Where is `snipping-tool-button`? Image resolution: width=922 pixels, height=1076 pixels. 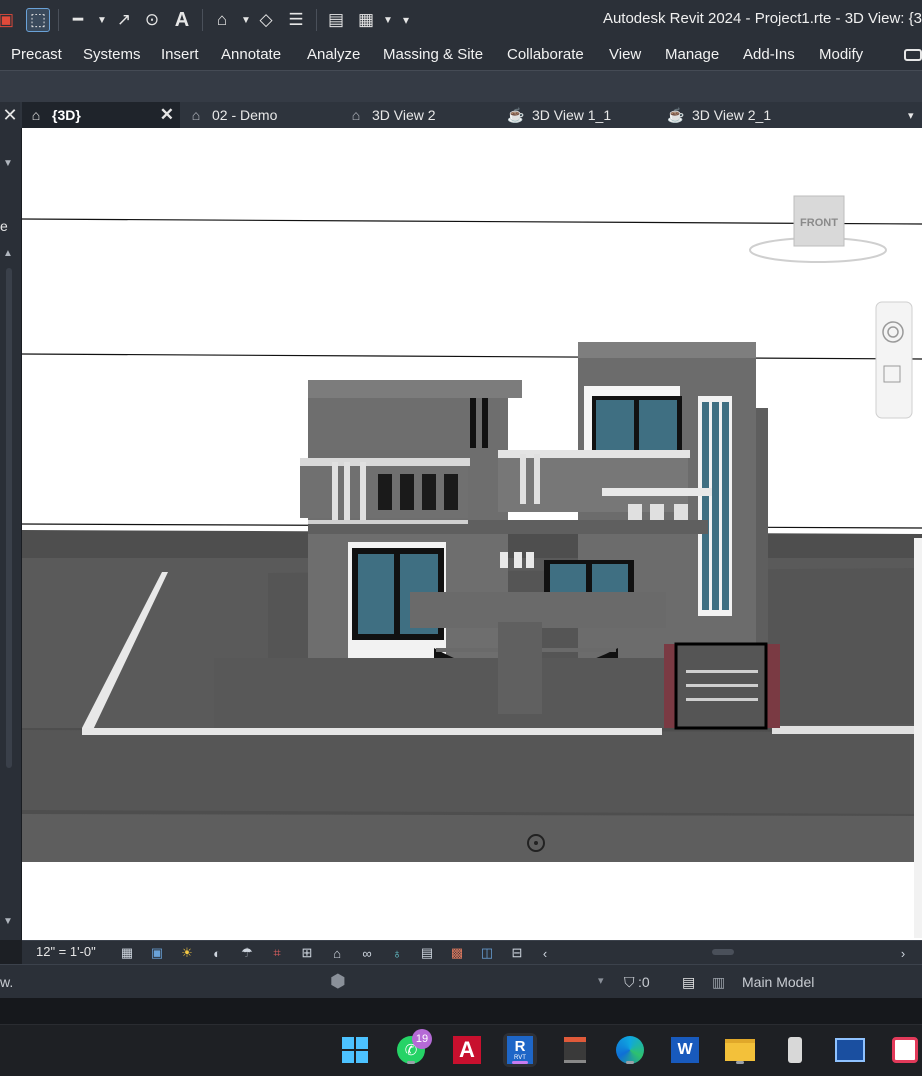
snipping-tool-button is located at coordinates (905, 1050).